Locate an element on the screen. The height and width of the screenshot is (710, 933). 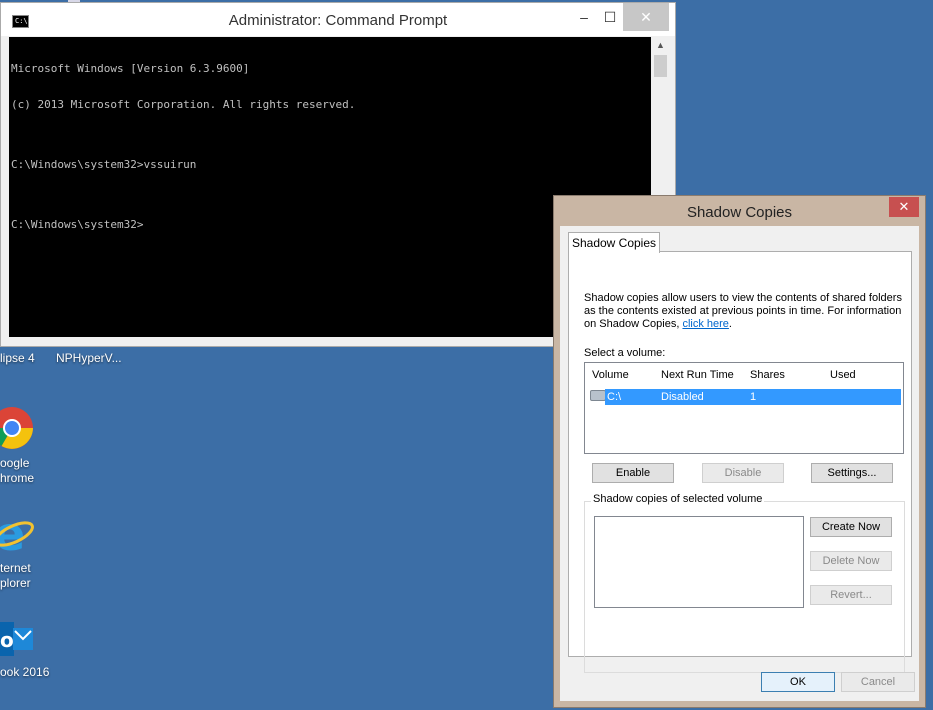
select-volume-label: Select a volume: is located at coordinates (625, 353).